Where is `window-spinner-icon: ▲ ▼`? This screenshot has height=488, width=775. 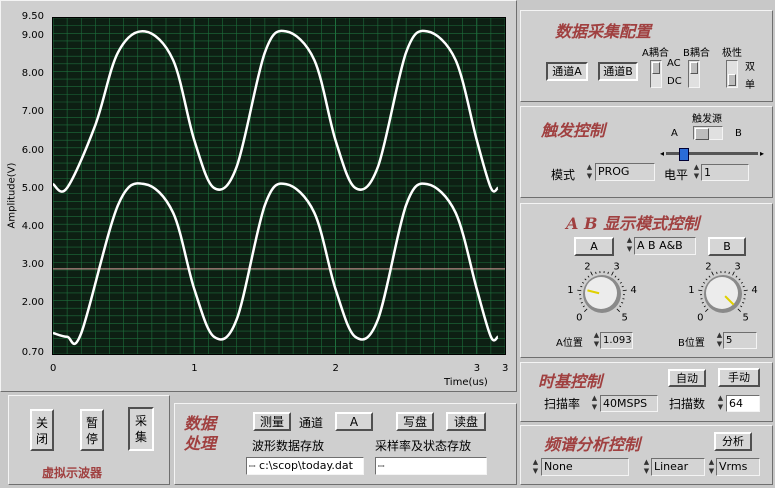
window-spinner-icon: ▲ ▼ is located at coordinates (535, 467).